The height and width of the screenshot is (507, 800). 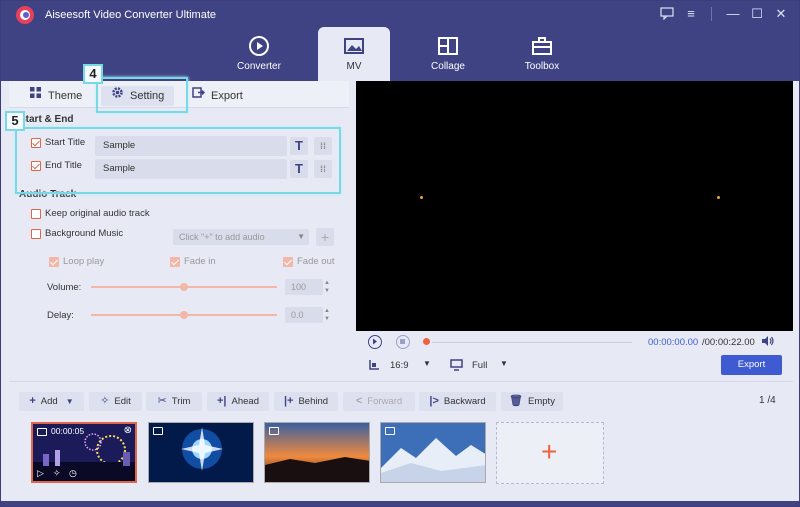 I want to click on tab-theme: Theme, so click(x=55, y=96).